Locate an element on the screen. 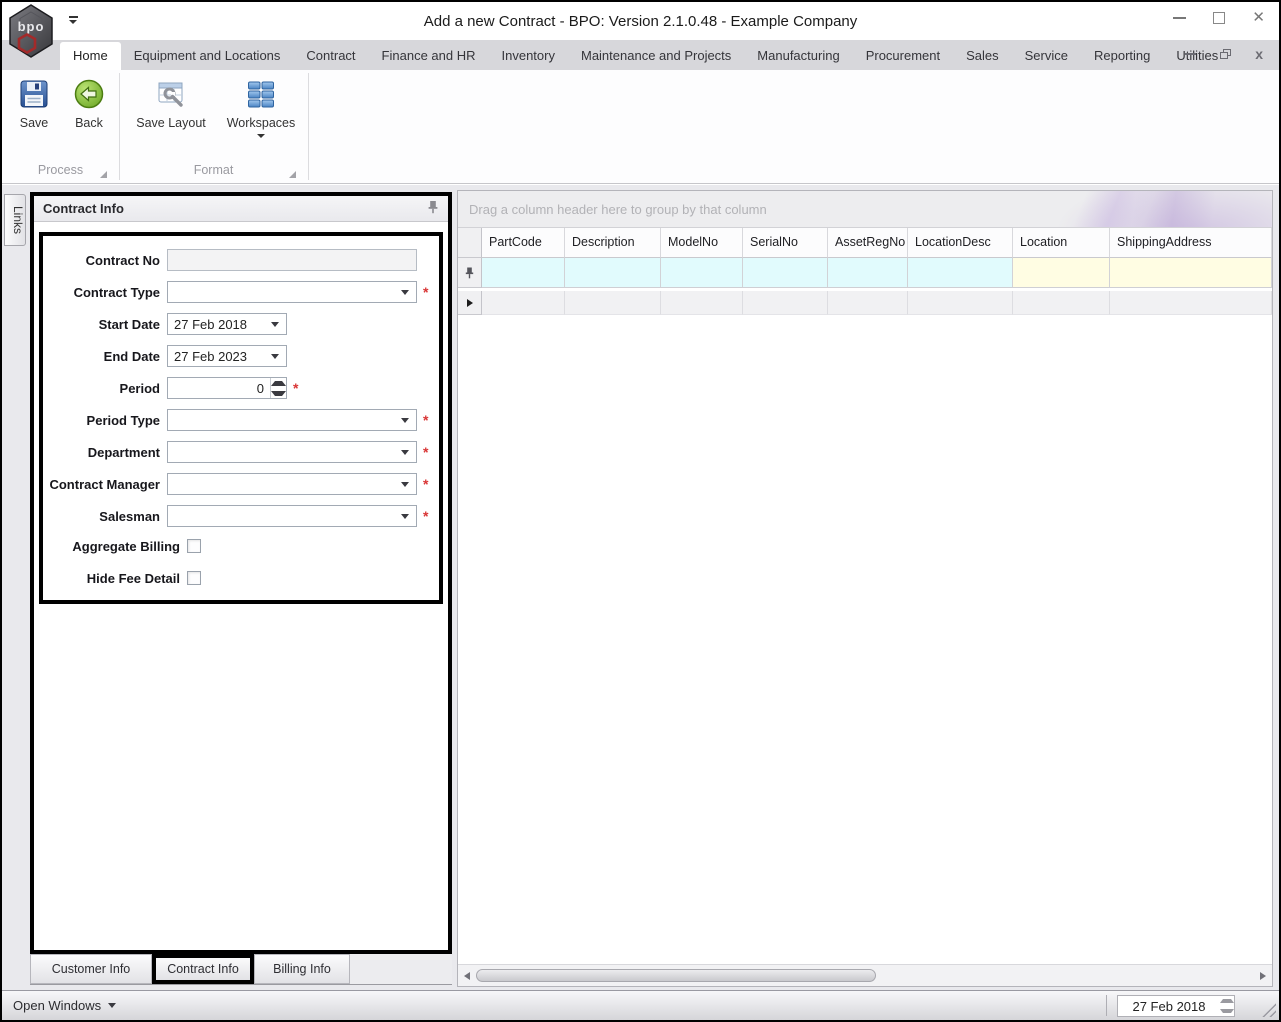  ribbon-tab-reporting: Reporting is located at coordinates (1122, 56).